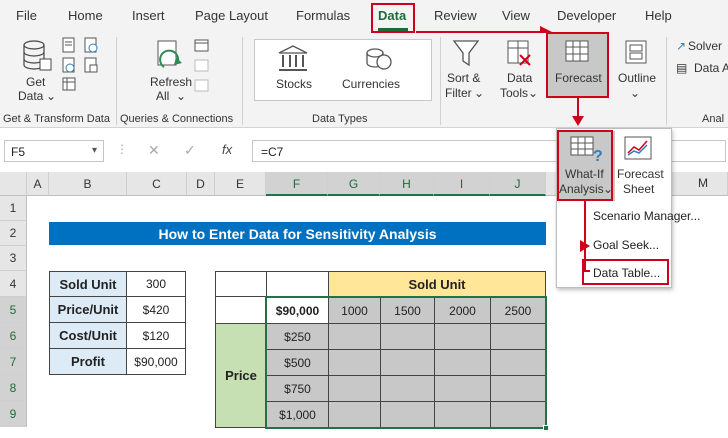 This screenshot has width=728, height=438. Describe the element at coordinates (635, 93) in the screenshot. I see `outline-chevron: ⌄` at that location.